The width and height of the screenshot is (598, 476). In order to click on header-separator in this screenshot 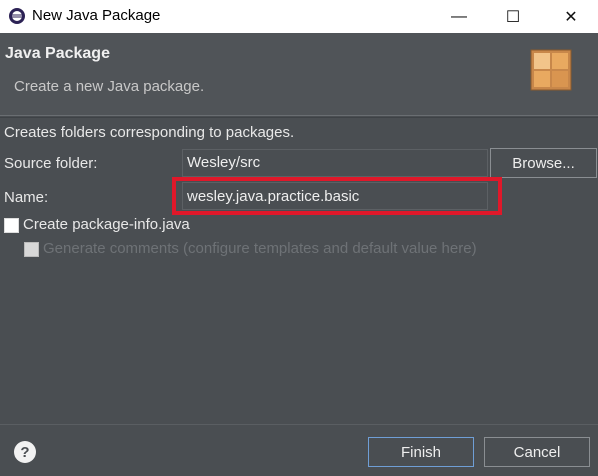, I will do `click(299, 115)`.